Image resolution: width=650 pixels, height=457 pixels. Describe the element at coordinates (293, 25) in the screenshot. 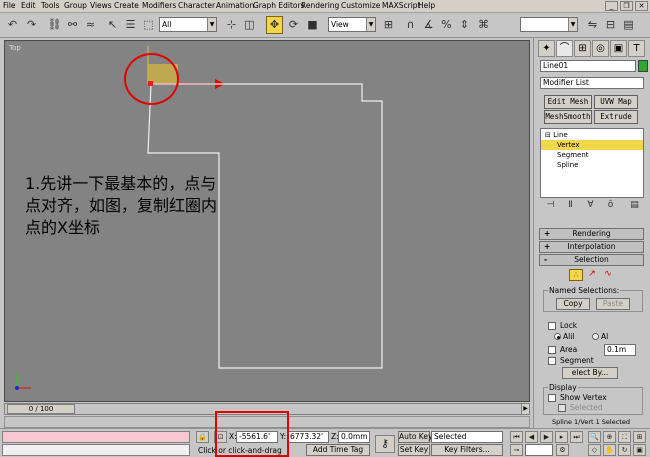

I see `select-and-rotate-icon: ⟳` at that location.